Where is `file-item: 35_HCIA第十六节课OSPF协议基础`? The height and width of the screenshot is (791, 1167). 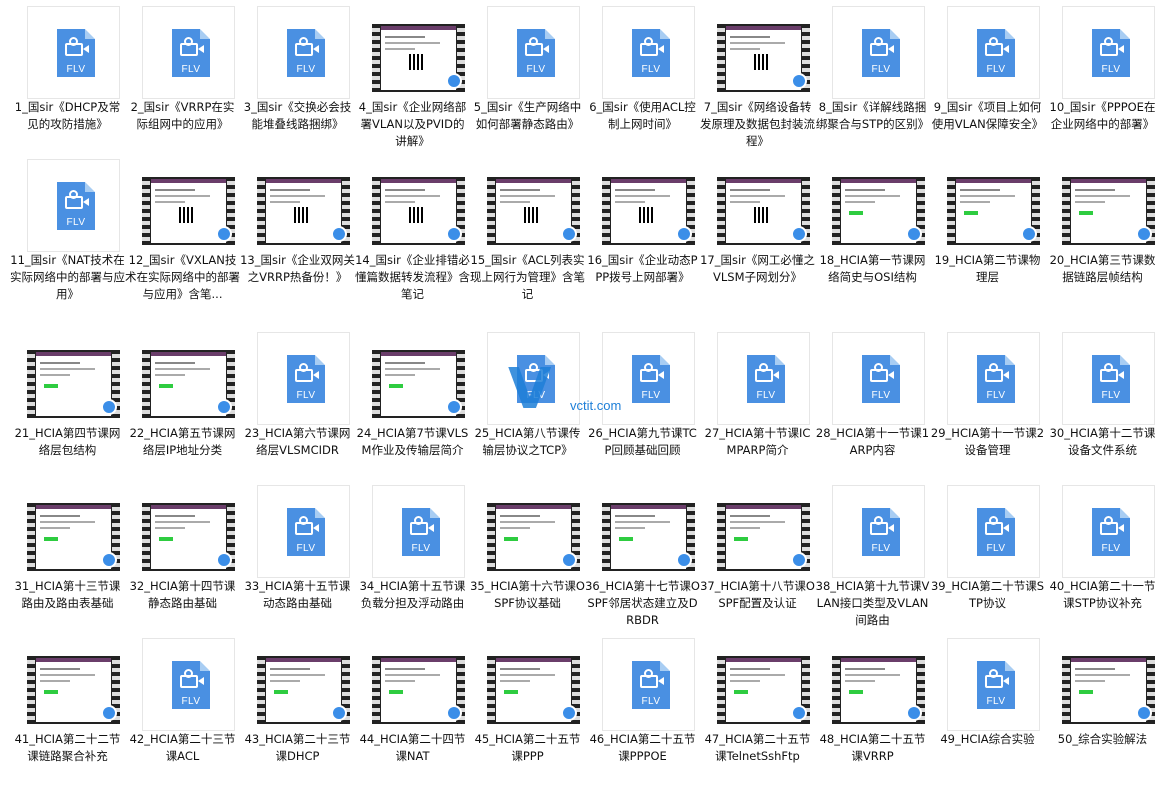 file-item: 35_HCIA第十六节课OSPF协议基础 is located at coordinates (527, 559).